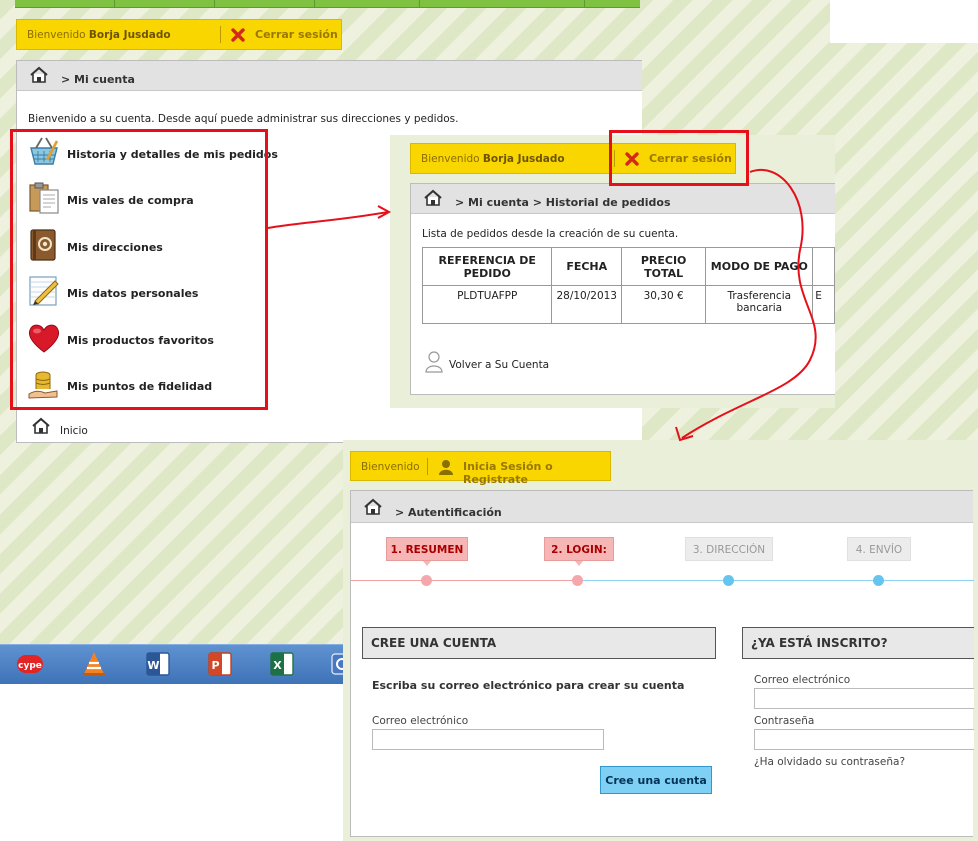 The width and height of the screenshot is (978, 841). What do you see at coordinates (176, 664) in the screenshot?
I see `windows-taskbar: cype W P X` at bounding box center [176, 664].